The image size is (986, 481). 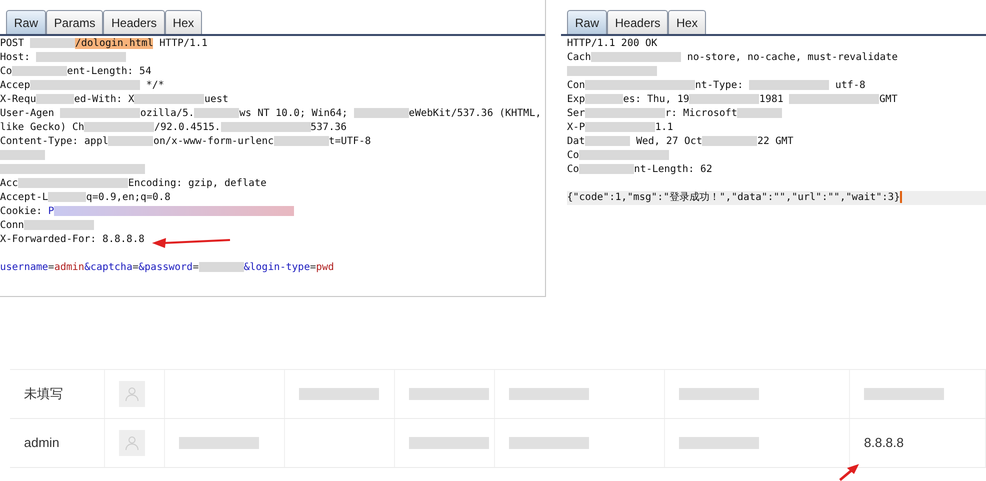 What do you see at coordinates (54, 141) in the screenshot?
I see `code-text: Content-Type: appl` at bounding box center [54, 141].